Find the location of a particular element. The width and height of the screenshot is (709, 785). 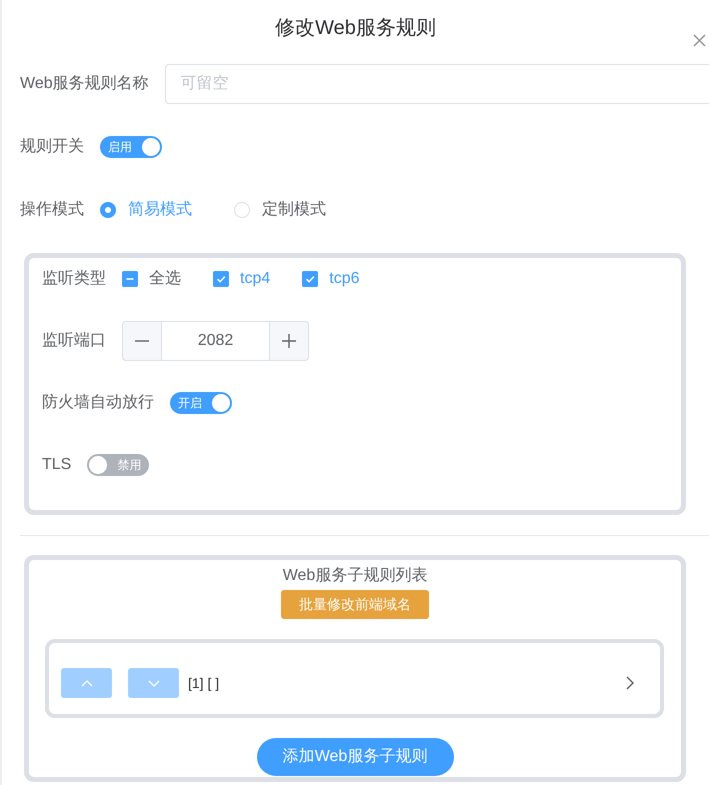

field-label: 防火墙自动放行 is located at coordinates (98, 402).